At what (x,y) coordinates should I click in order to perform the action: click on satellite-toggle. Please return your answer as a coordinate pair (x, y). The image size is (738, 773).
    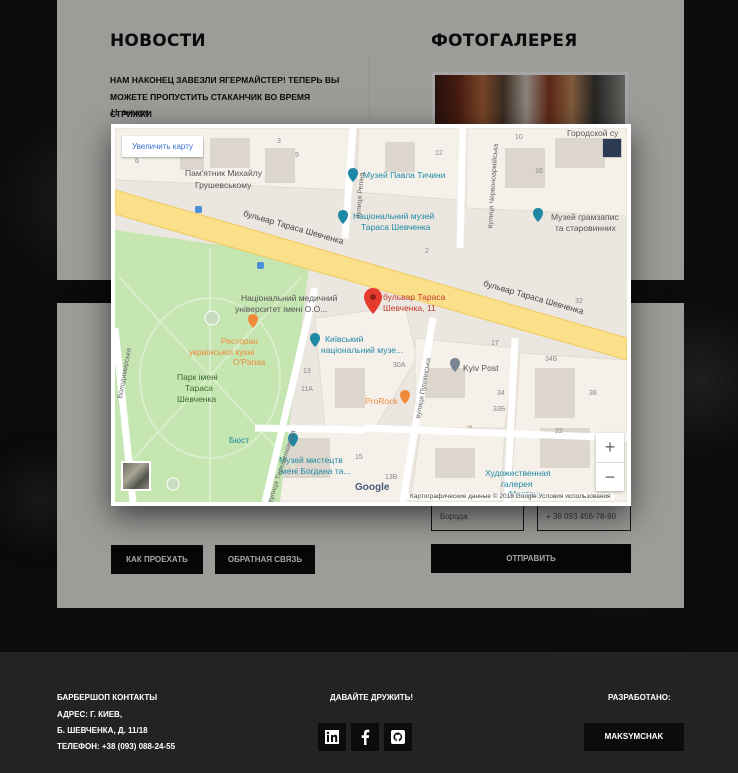
    Looking at the image, I should click on (136, 476).